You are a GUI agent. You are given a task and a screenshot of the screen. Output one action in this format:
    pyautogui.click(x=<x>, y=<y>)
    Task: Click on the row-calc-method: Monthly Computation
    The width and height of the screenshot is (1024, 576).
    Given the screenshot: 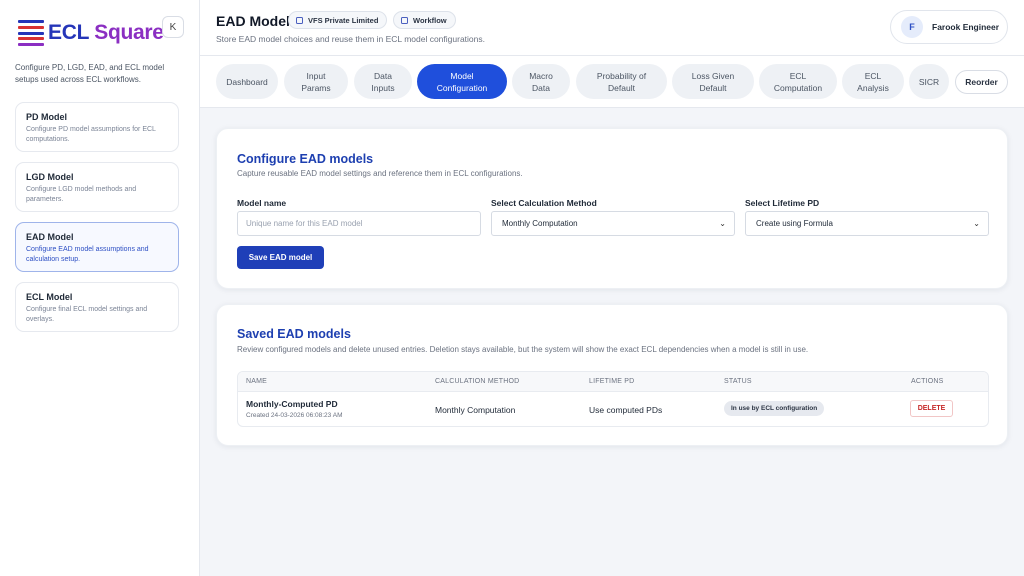 What is the action you would take?
    pyautogui.click(x=475, y=410)
    